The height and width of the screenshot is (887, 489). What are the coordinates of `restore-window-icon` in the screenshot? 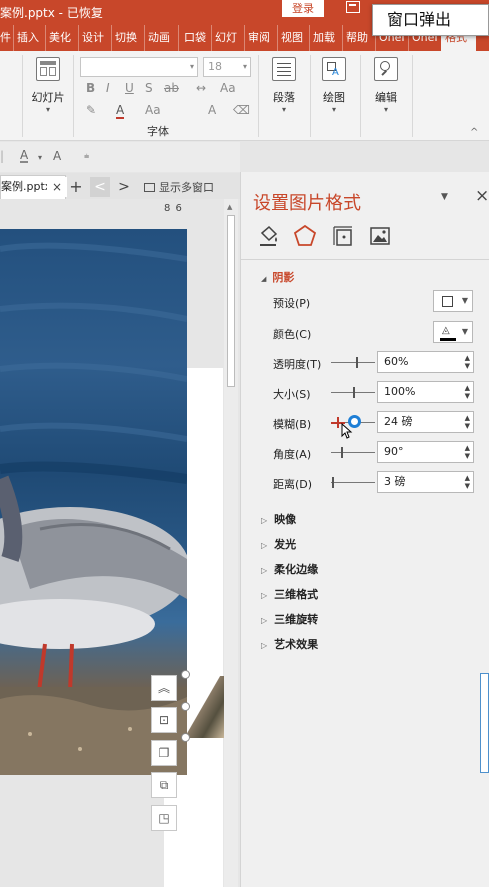 It's located at (353, 7).